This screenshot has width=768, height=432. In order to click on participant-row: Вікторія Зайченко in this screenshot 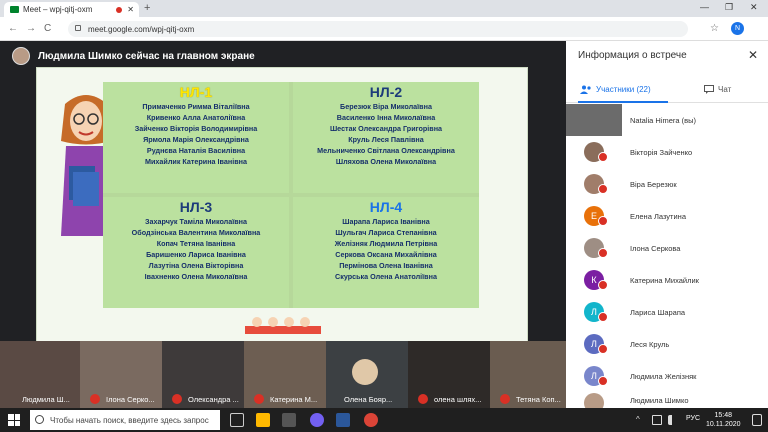, I will do `click(667, 152)`.